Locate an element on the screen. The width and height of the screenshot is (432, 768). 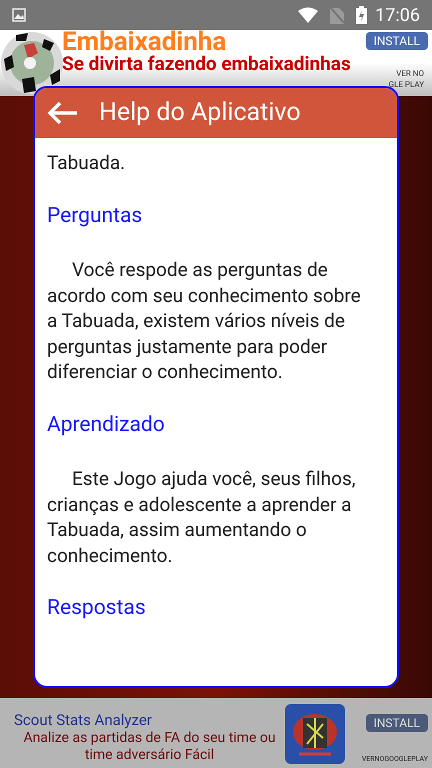
store-badge-text: VER NO GLE PLAY is located at coordinates (406, 79).